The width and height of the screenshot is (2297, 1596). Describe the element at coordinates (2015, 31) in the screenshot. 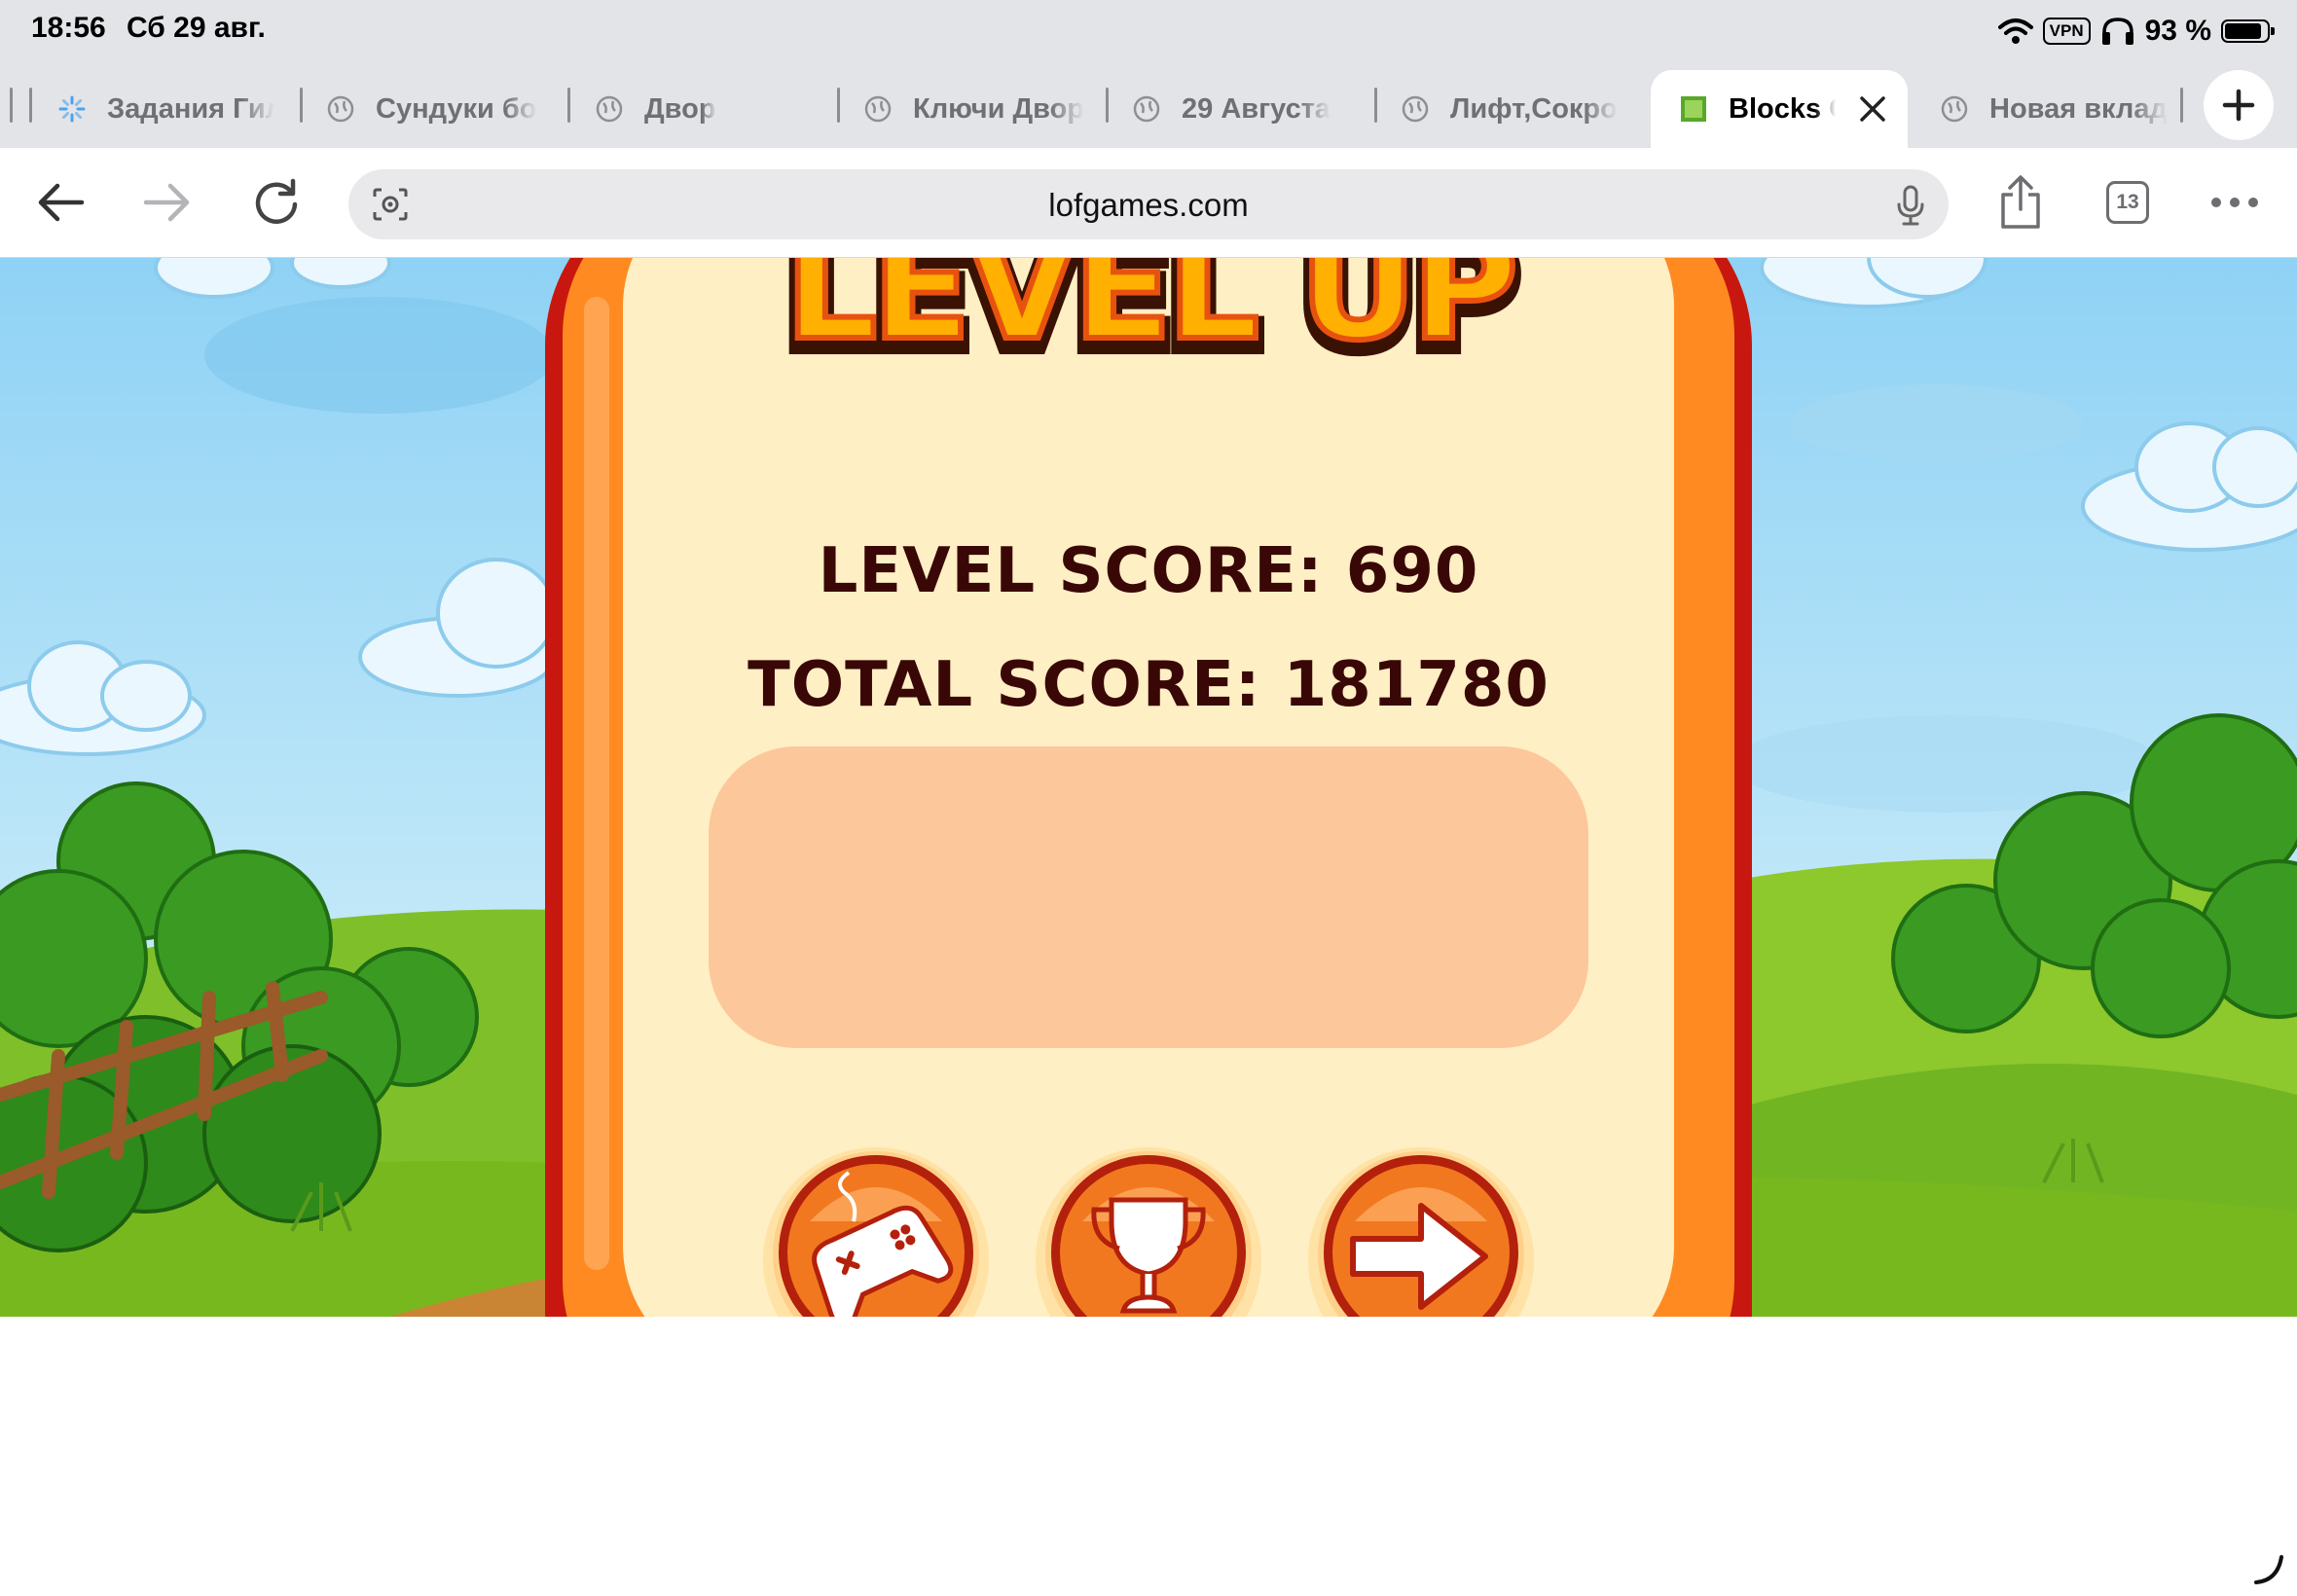

I see `wifi-icon` at that location.